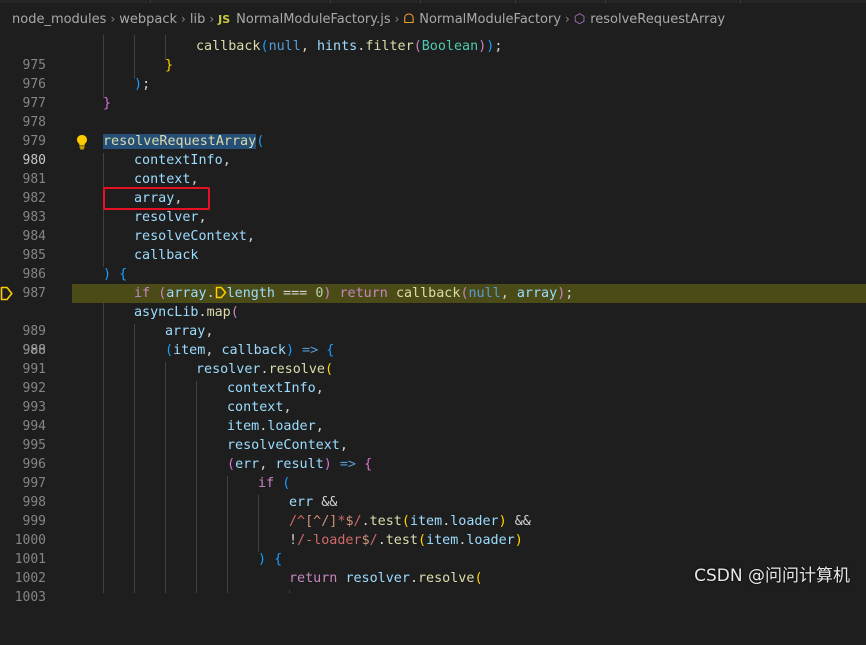 The height and width of the screenshot is (645, 866). Describe the element at coordinates (186, 312) in the screenshot. I see `code-text: asyncLib.map(` at that location.